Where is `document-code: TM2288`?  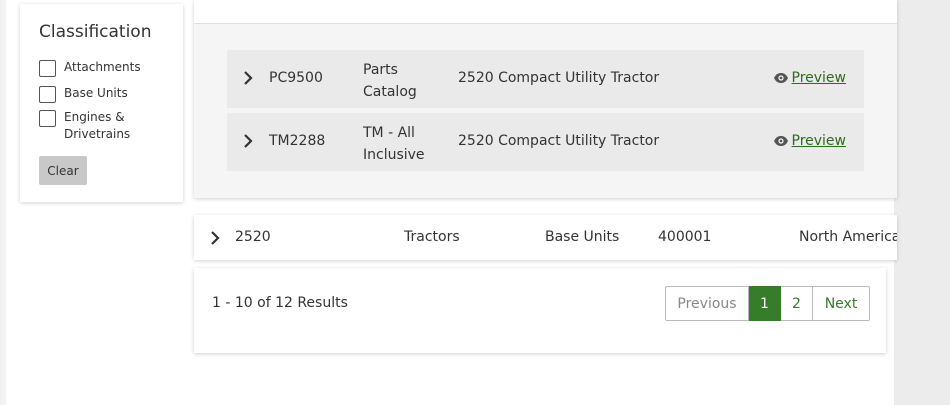 document-code: TM2288 is located at coordinates (297, 141).